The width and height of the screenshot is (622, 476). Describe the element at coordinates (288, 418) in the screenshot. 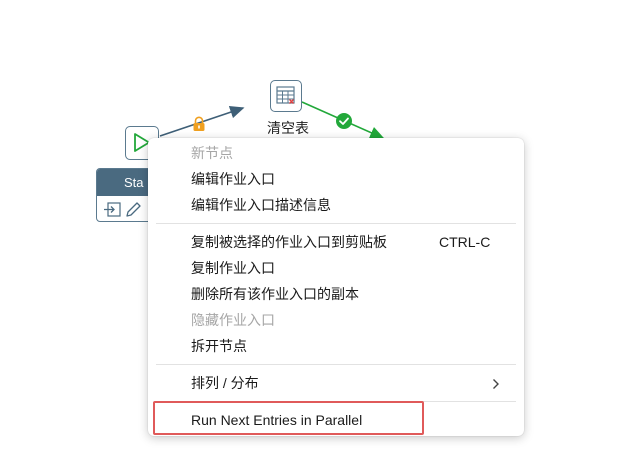

I see `highlight-box` at that location.